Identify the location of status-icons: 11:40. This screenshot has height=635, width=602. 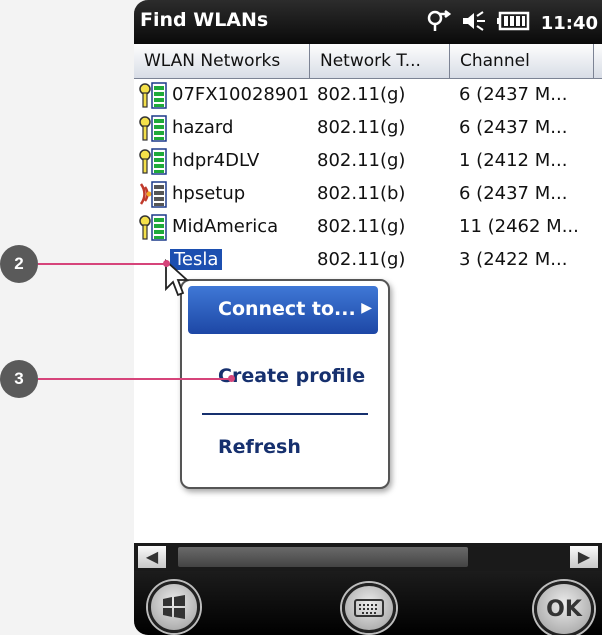
(511, 23).